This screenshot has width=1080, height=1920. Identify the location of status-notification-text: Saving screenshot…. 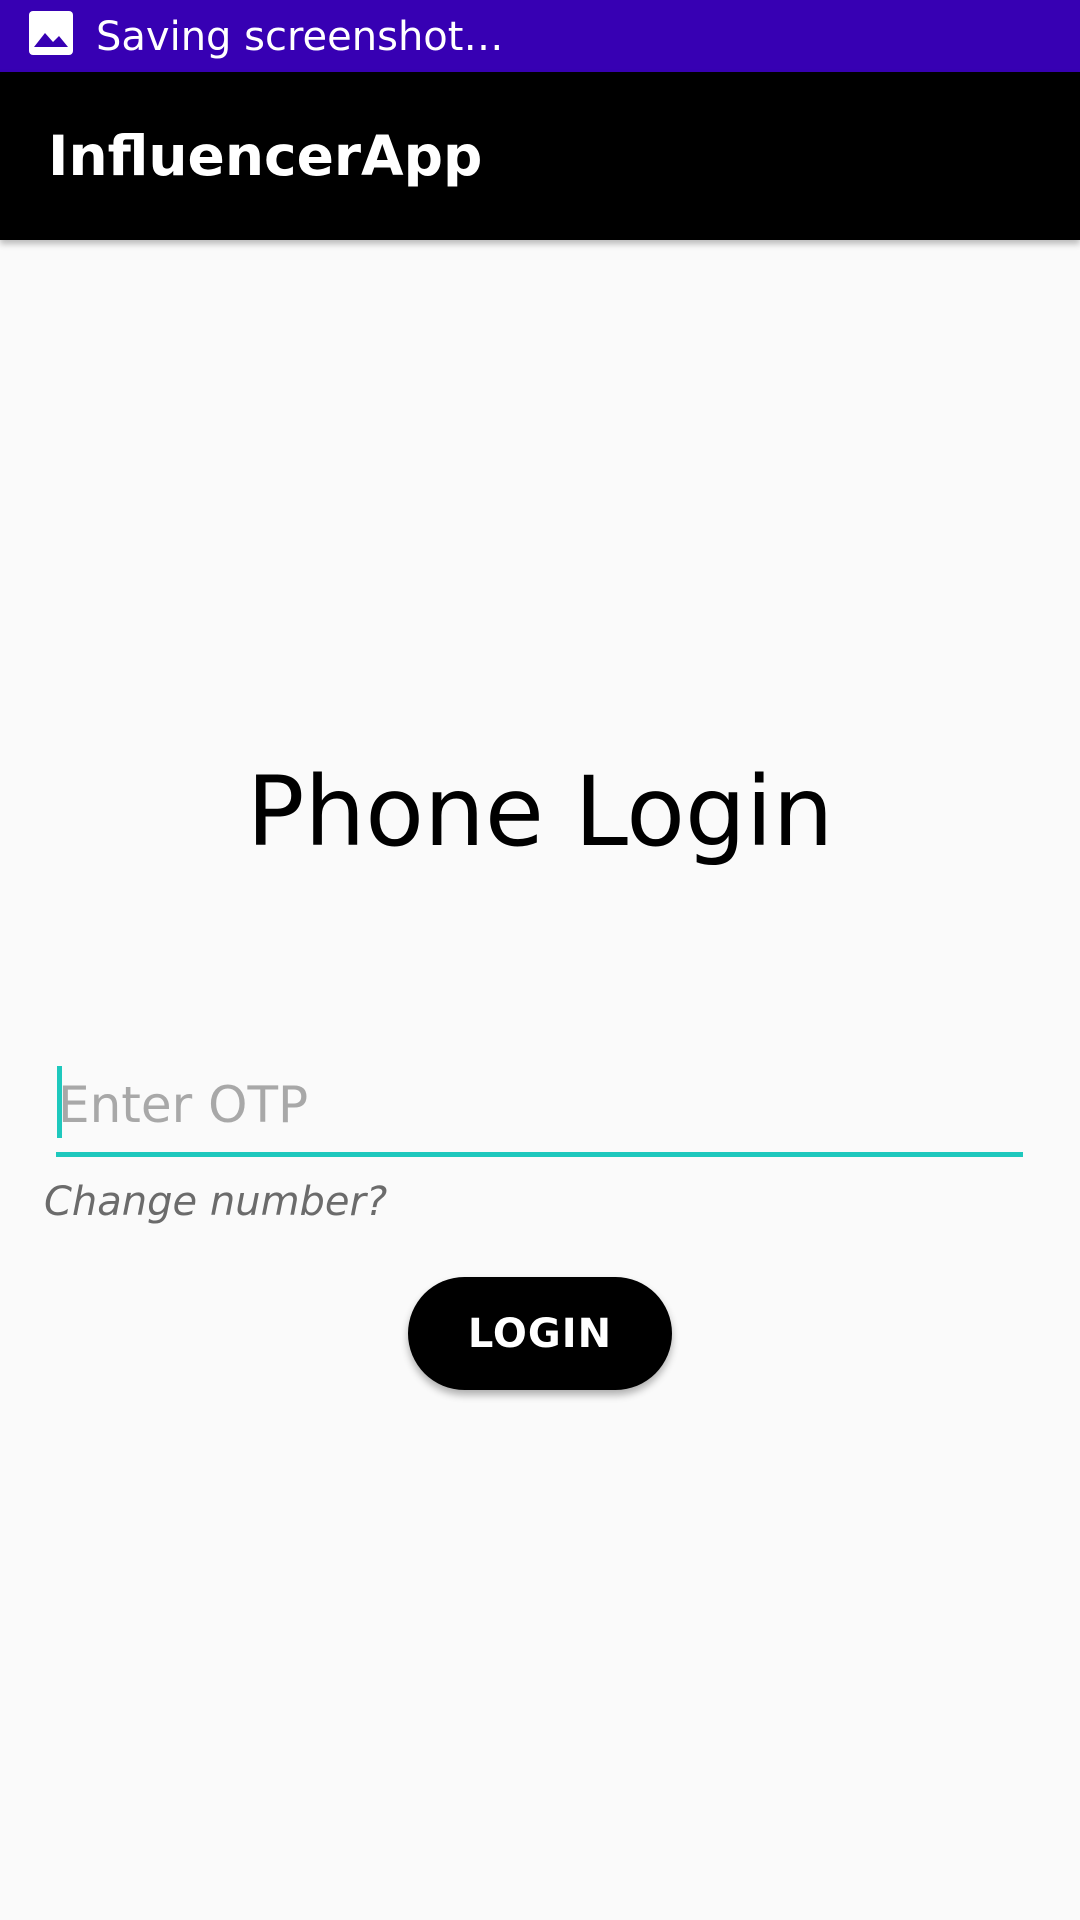
(300, 37).